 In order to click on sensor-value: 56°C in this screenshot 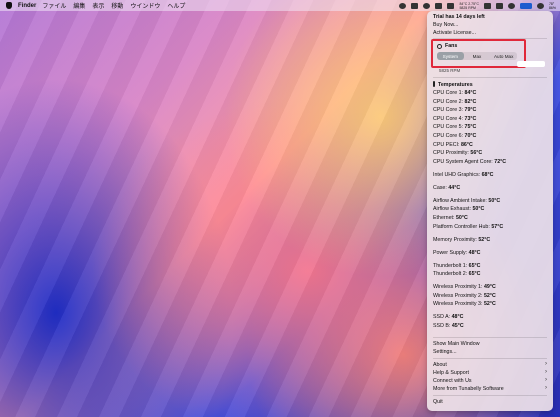, I will do `click(476, 153)`.